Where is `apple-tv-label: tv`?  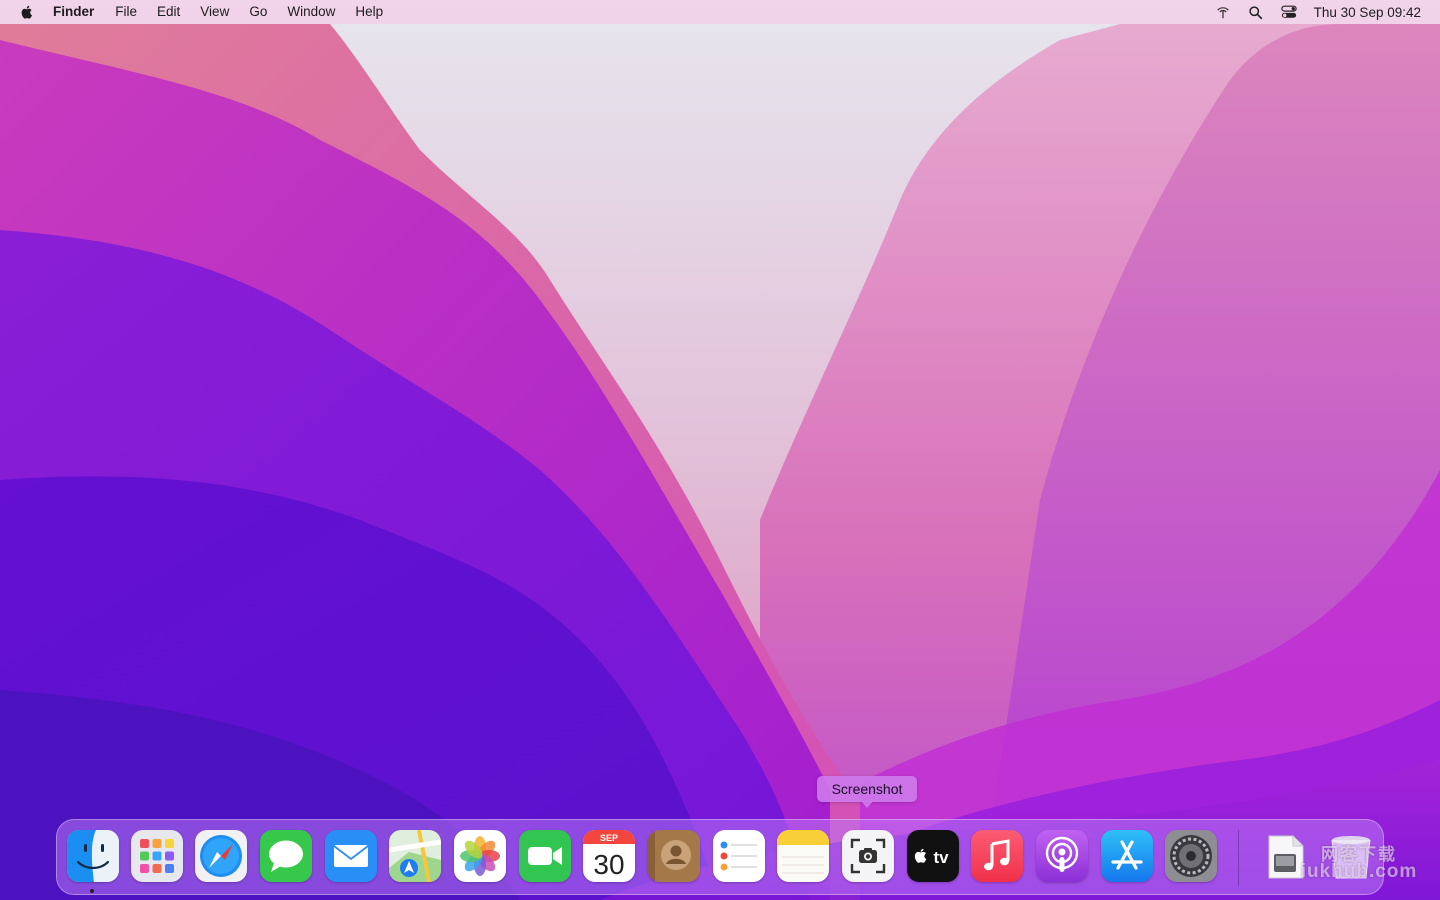
apple-tv-label: tv is located at coordinates (941, 857).